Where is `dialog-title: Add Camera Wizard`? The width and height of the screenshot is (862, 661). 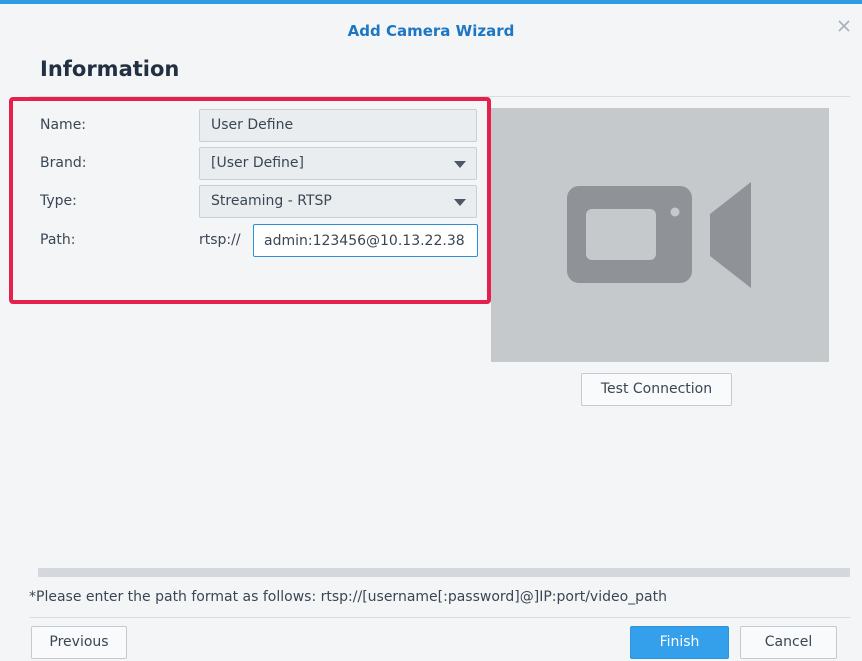 dialog-title: Add Camera Wizard is located at coordinates (431, 31).